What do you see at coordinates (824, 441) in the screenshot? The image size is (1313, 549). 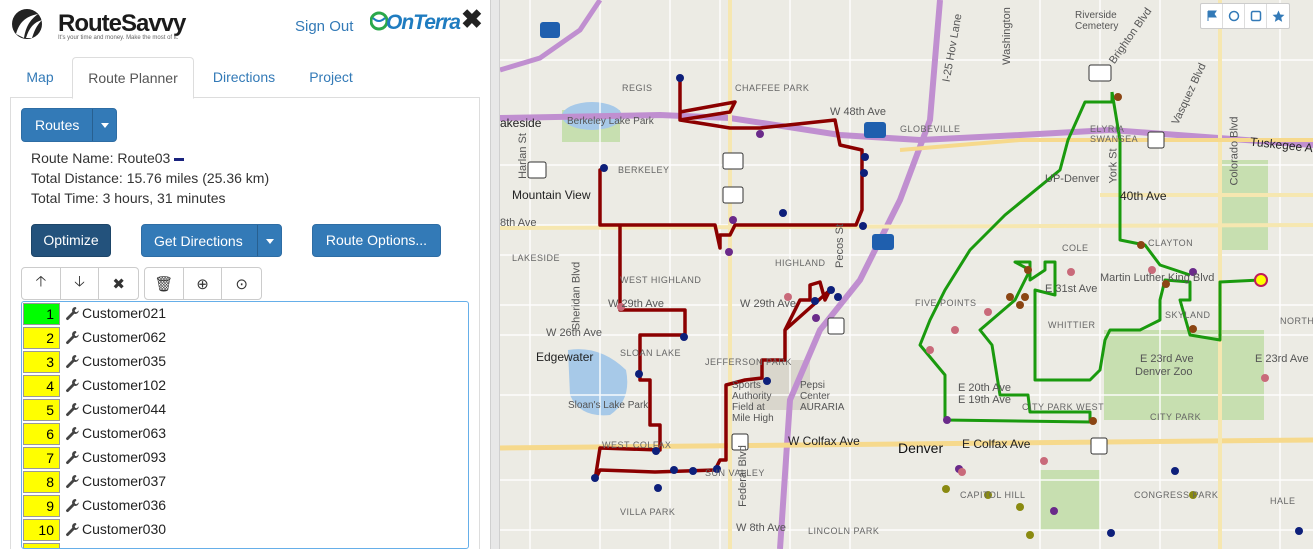 I see `map-label-colfax: W Colfax Ave` at bounding box center [824, 441].